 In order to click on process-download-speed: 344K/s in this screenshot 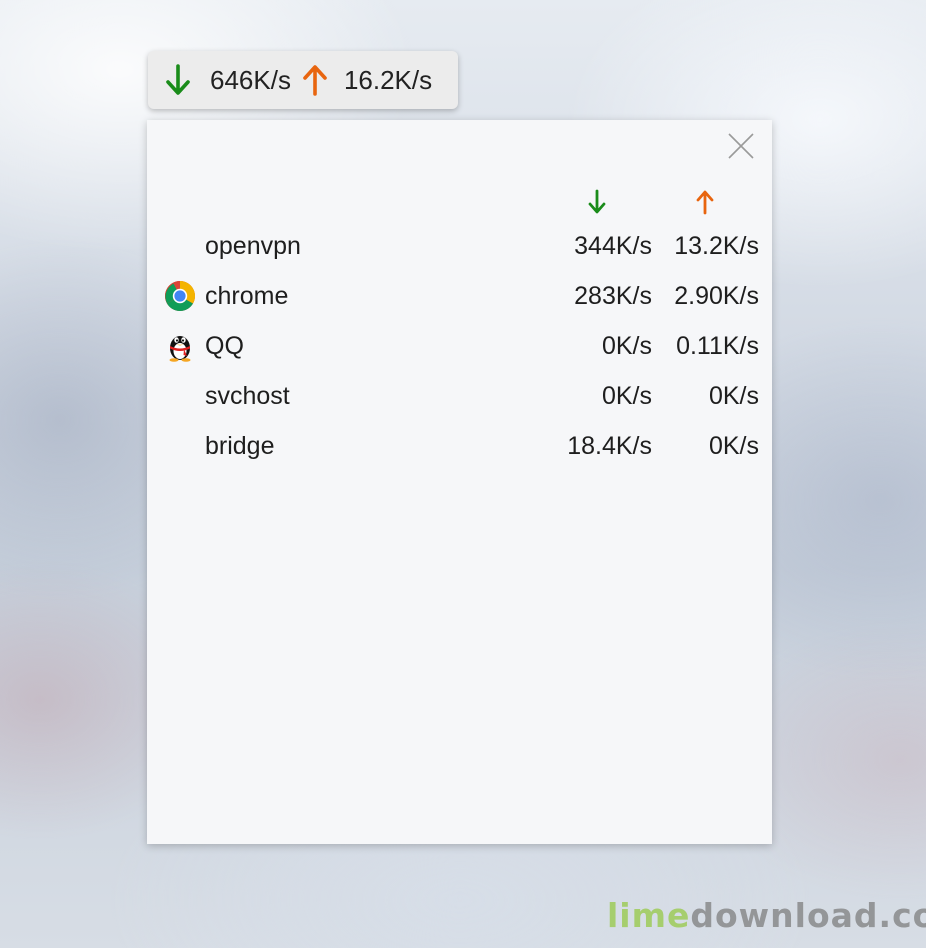, I will do `click(613, 246)`.